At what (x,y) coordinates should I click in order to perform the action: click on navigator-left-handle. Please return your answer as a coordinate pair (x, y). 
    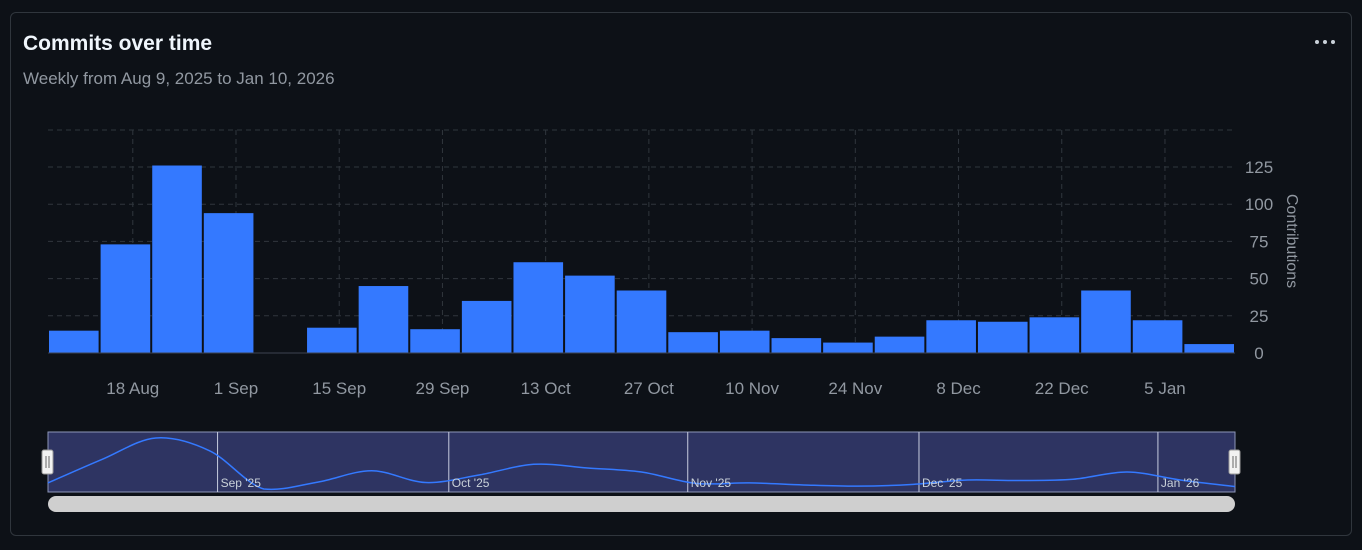
    Looking at the image, I should click on (47, 462).